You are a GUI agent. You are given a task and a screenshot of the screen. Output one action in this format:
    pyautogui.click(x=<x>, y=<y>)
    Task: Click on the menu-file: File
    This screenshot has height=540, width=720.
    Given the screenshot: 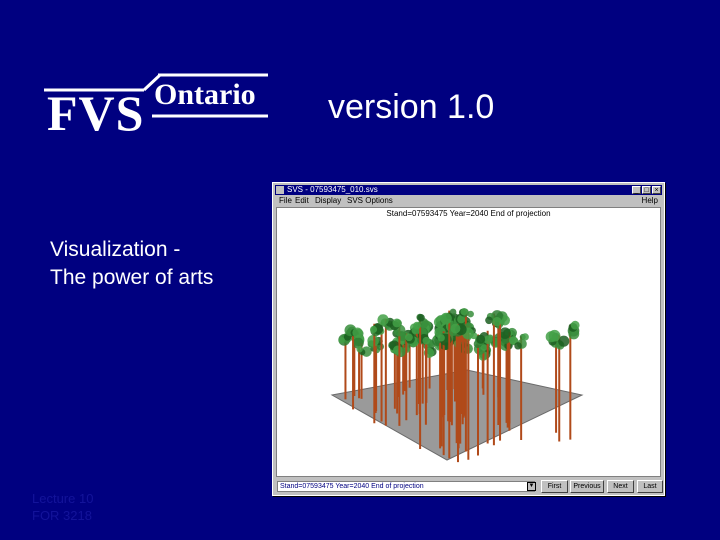 What is the action you would take?
    pyautogui.click(x=285, y=201)
    